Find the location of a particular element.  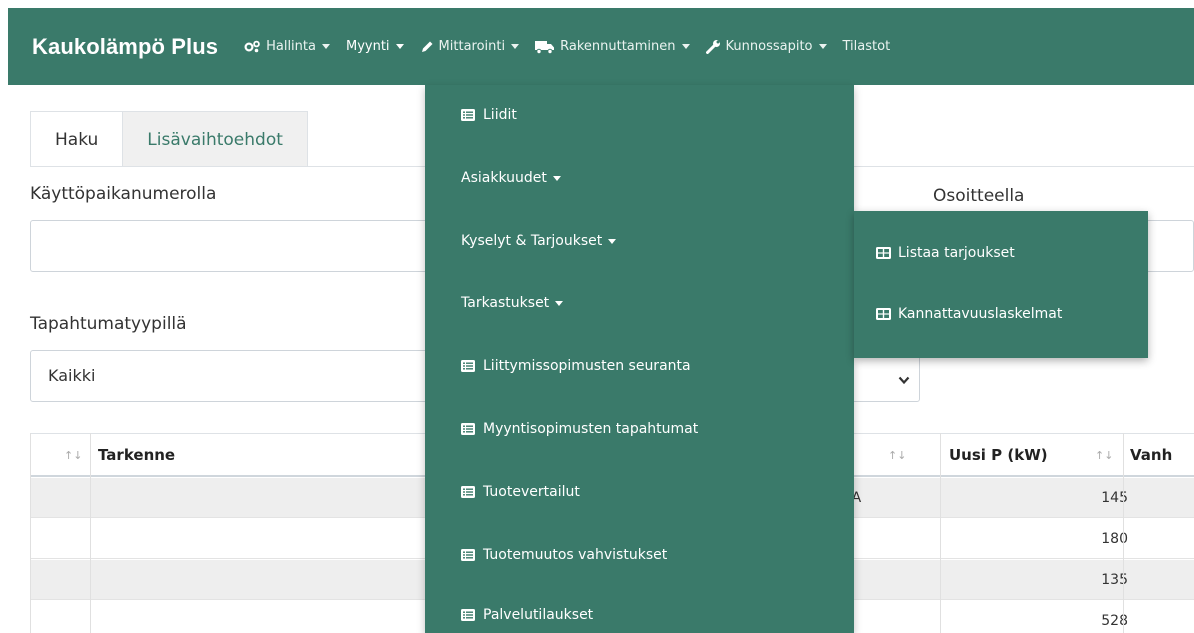

nav-rakennuttaminen-label: Rakennuttaminen is located at coordinates (618, 46).